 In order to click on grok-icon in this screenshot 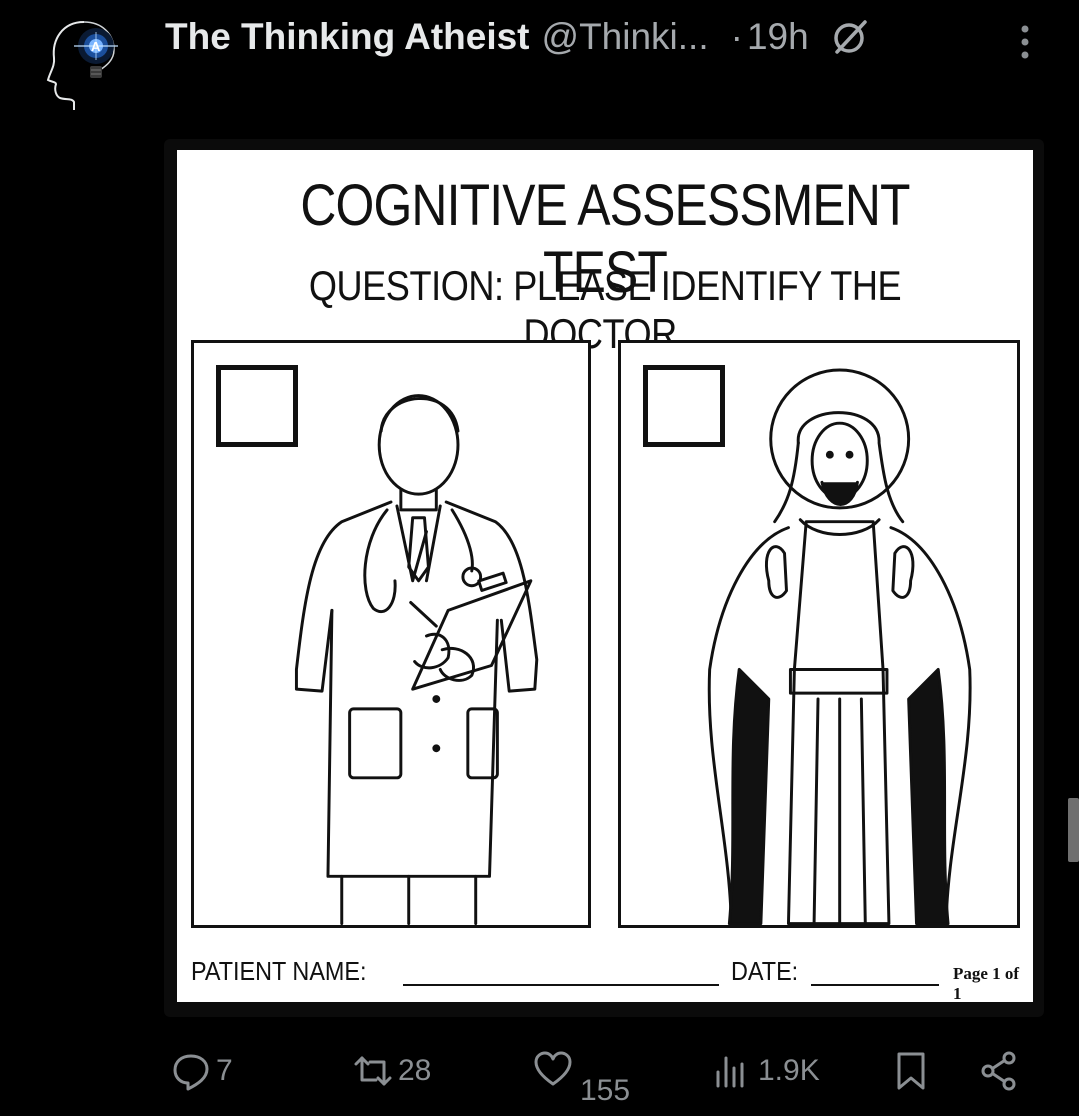, I will do `click(850, 37)`.